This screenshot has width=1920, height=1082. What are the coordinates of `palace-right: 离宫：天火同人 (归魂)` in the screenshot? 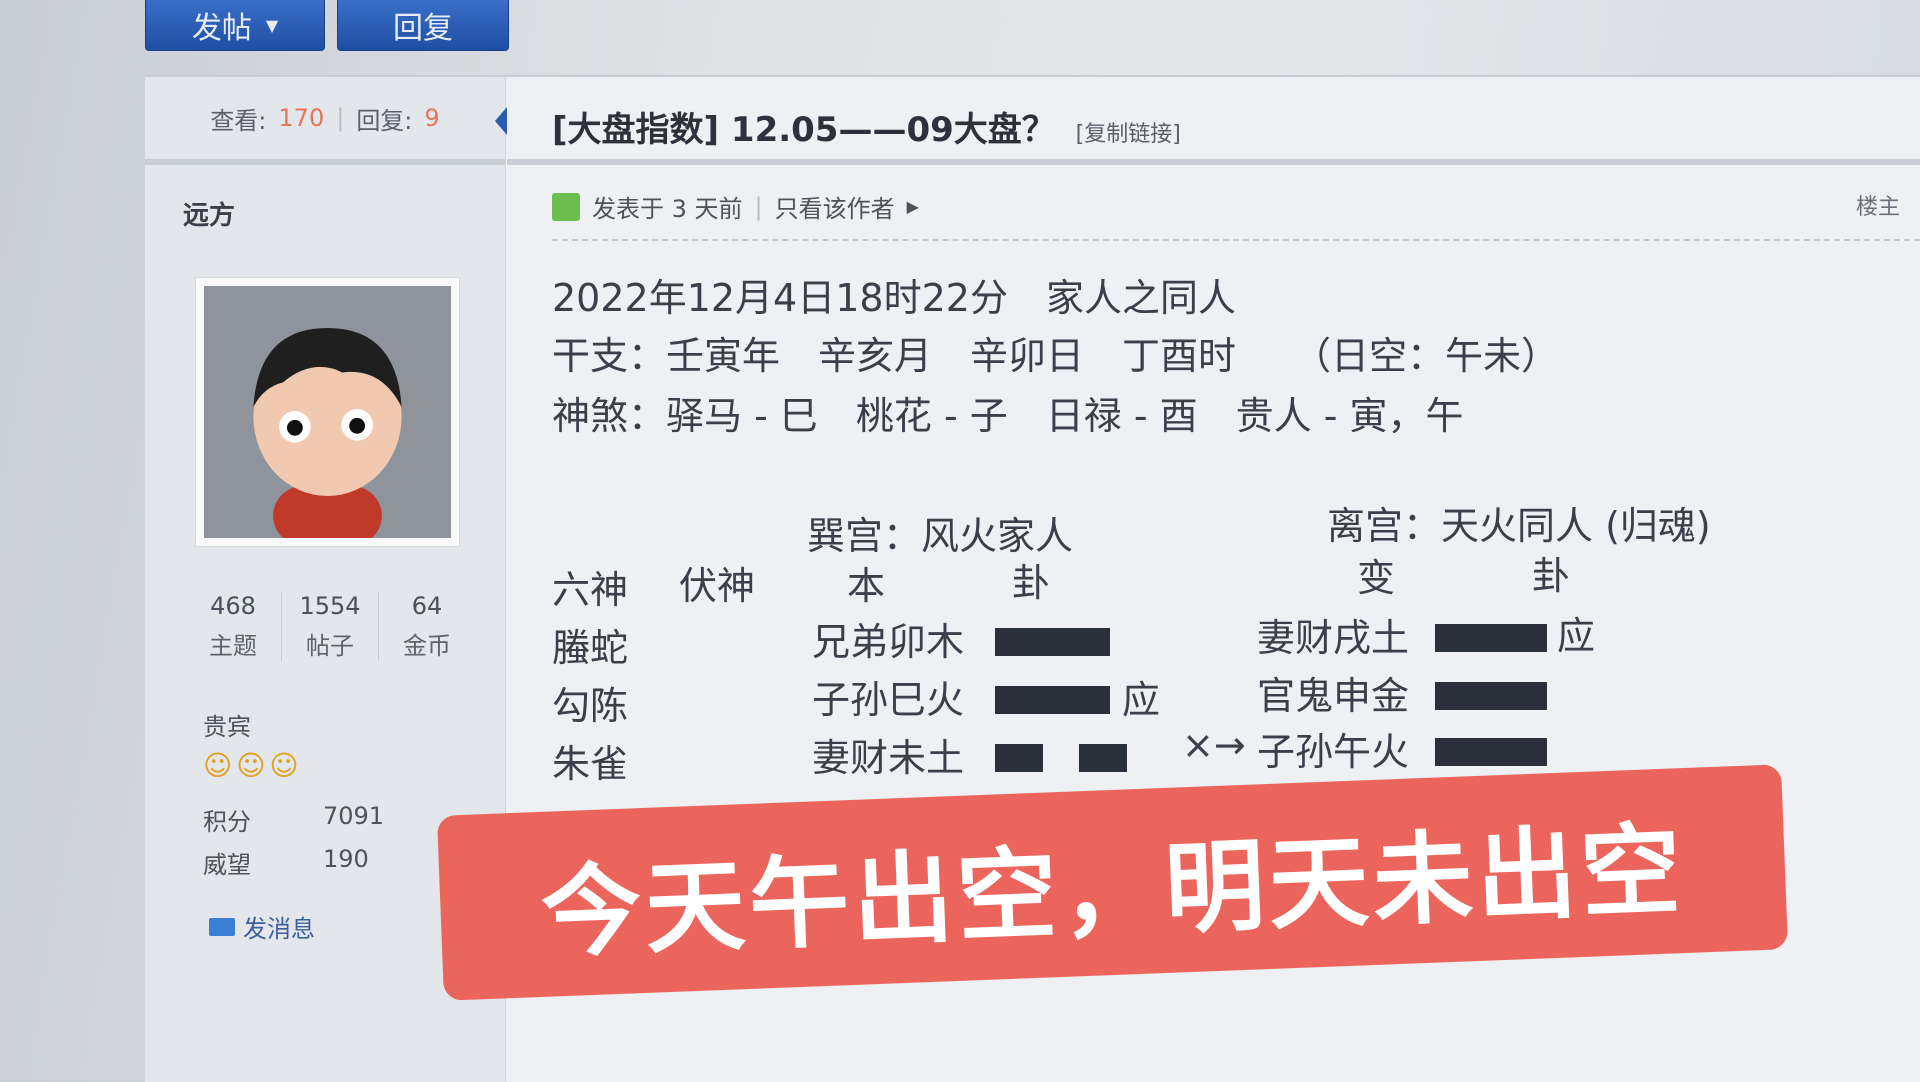 It's located at (1519, 526).